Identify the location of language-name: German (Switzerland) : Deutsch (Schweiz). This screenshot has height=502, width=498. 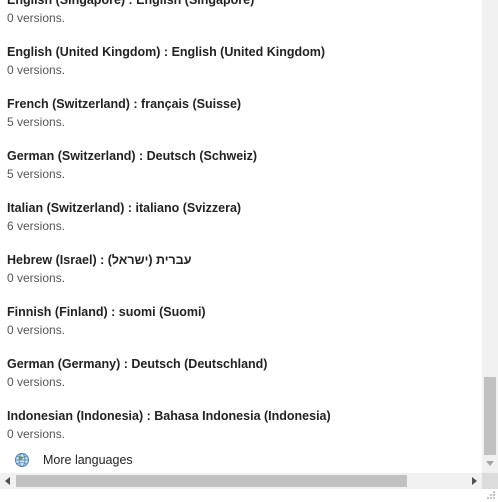
(242, 156).